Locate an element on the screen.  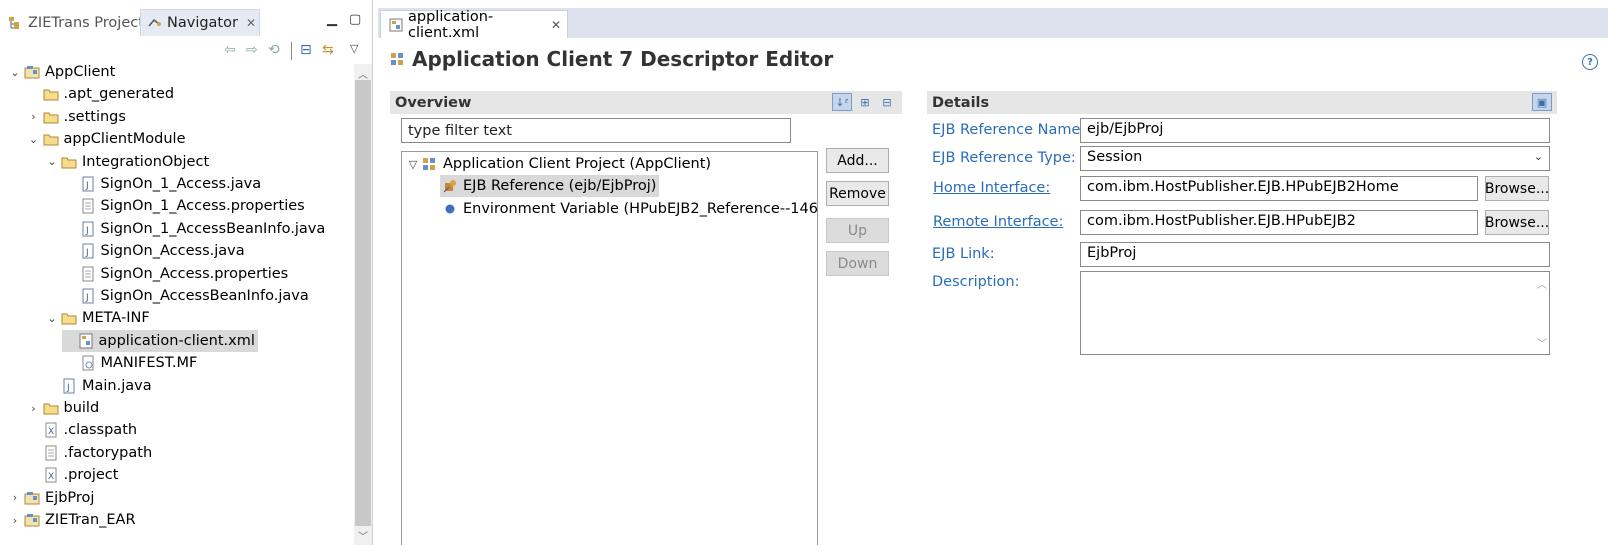
chevron-down-icon: ▽ is located at coordinates (413, 164).